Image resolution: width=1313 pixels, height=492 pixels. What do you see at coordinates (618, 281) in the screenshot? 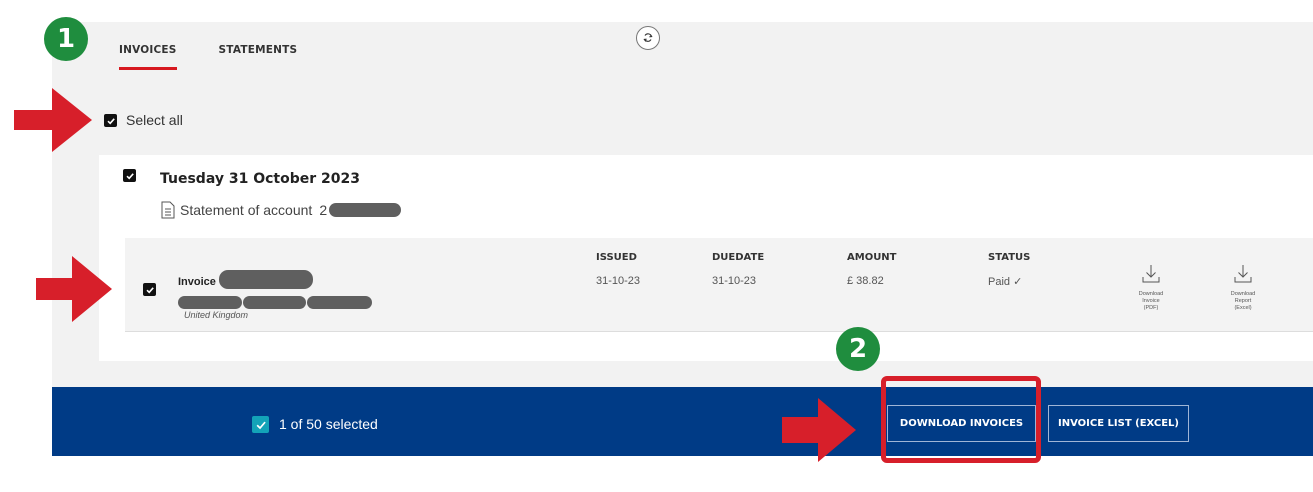
I see `issued-value: 31-10-23` at bounding box center [618, 281].